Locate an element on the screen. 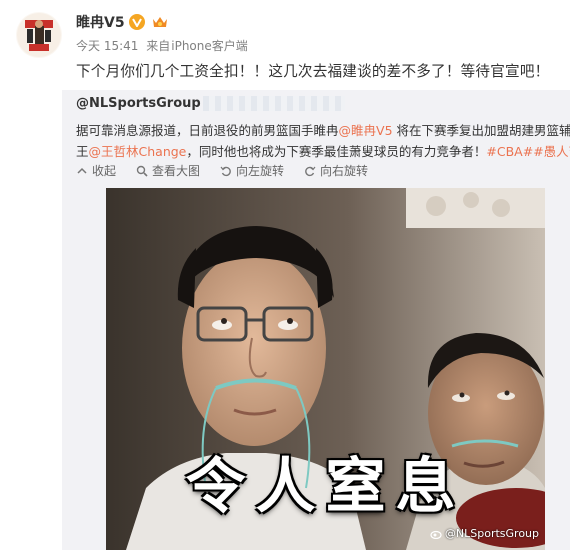 The image size is (570, 550). image-actions: 收起 查看大图 向左旋转 向右旋转 is located at coordinates (222, 170).